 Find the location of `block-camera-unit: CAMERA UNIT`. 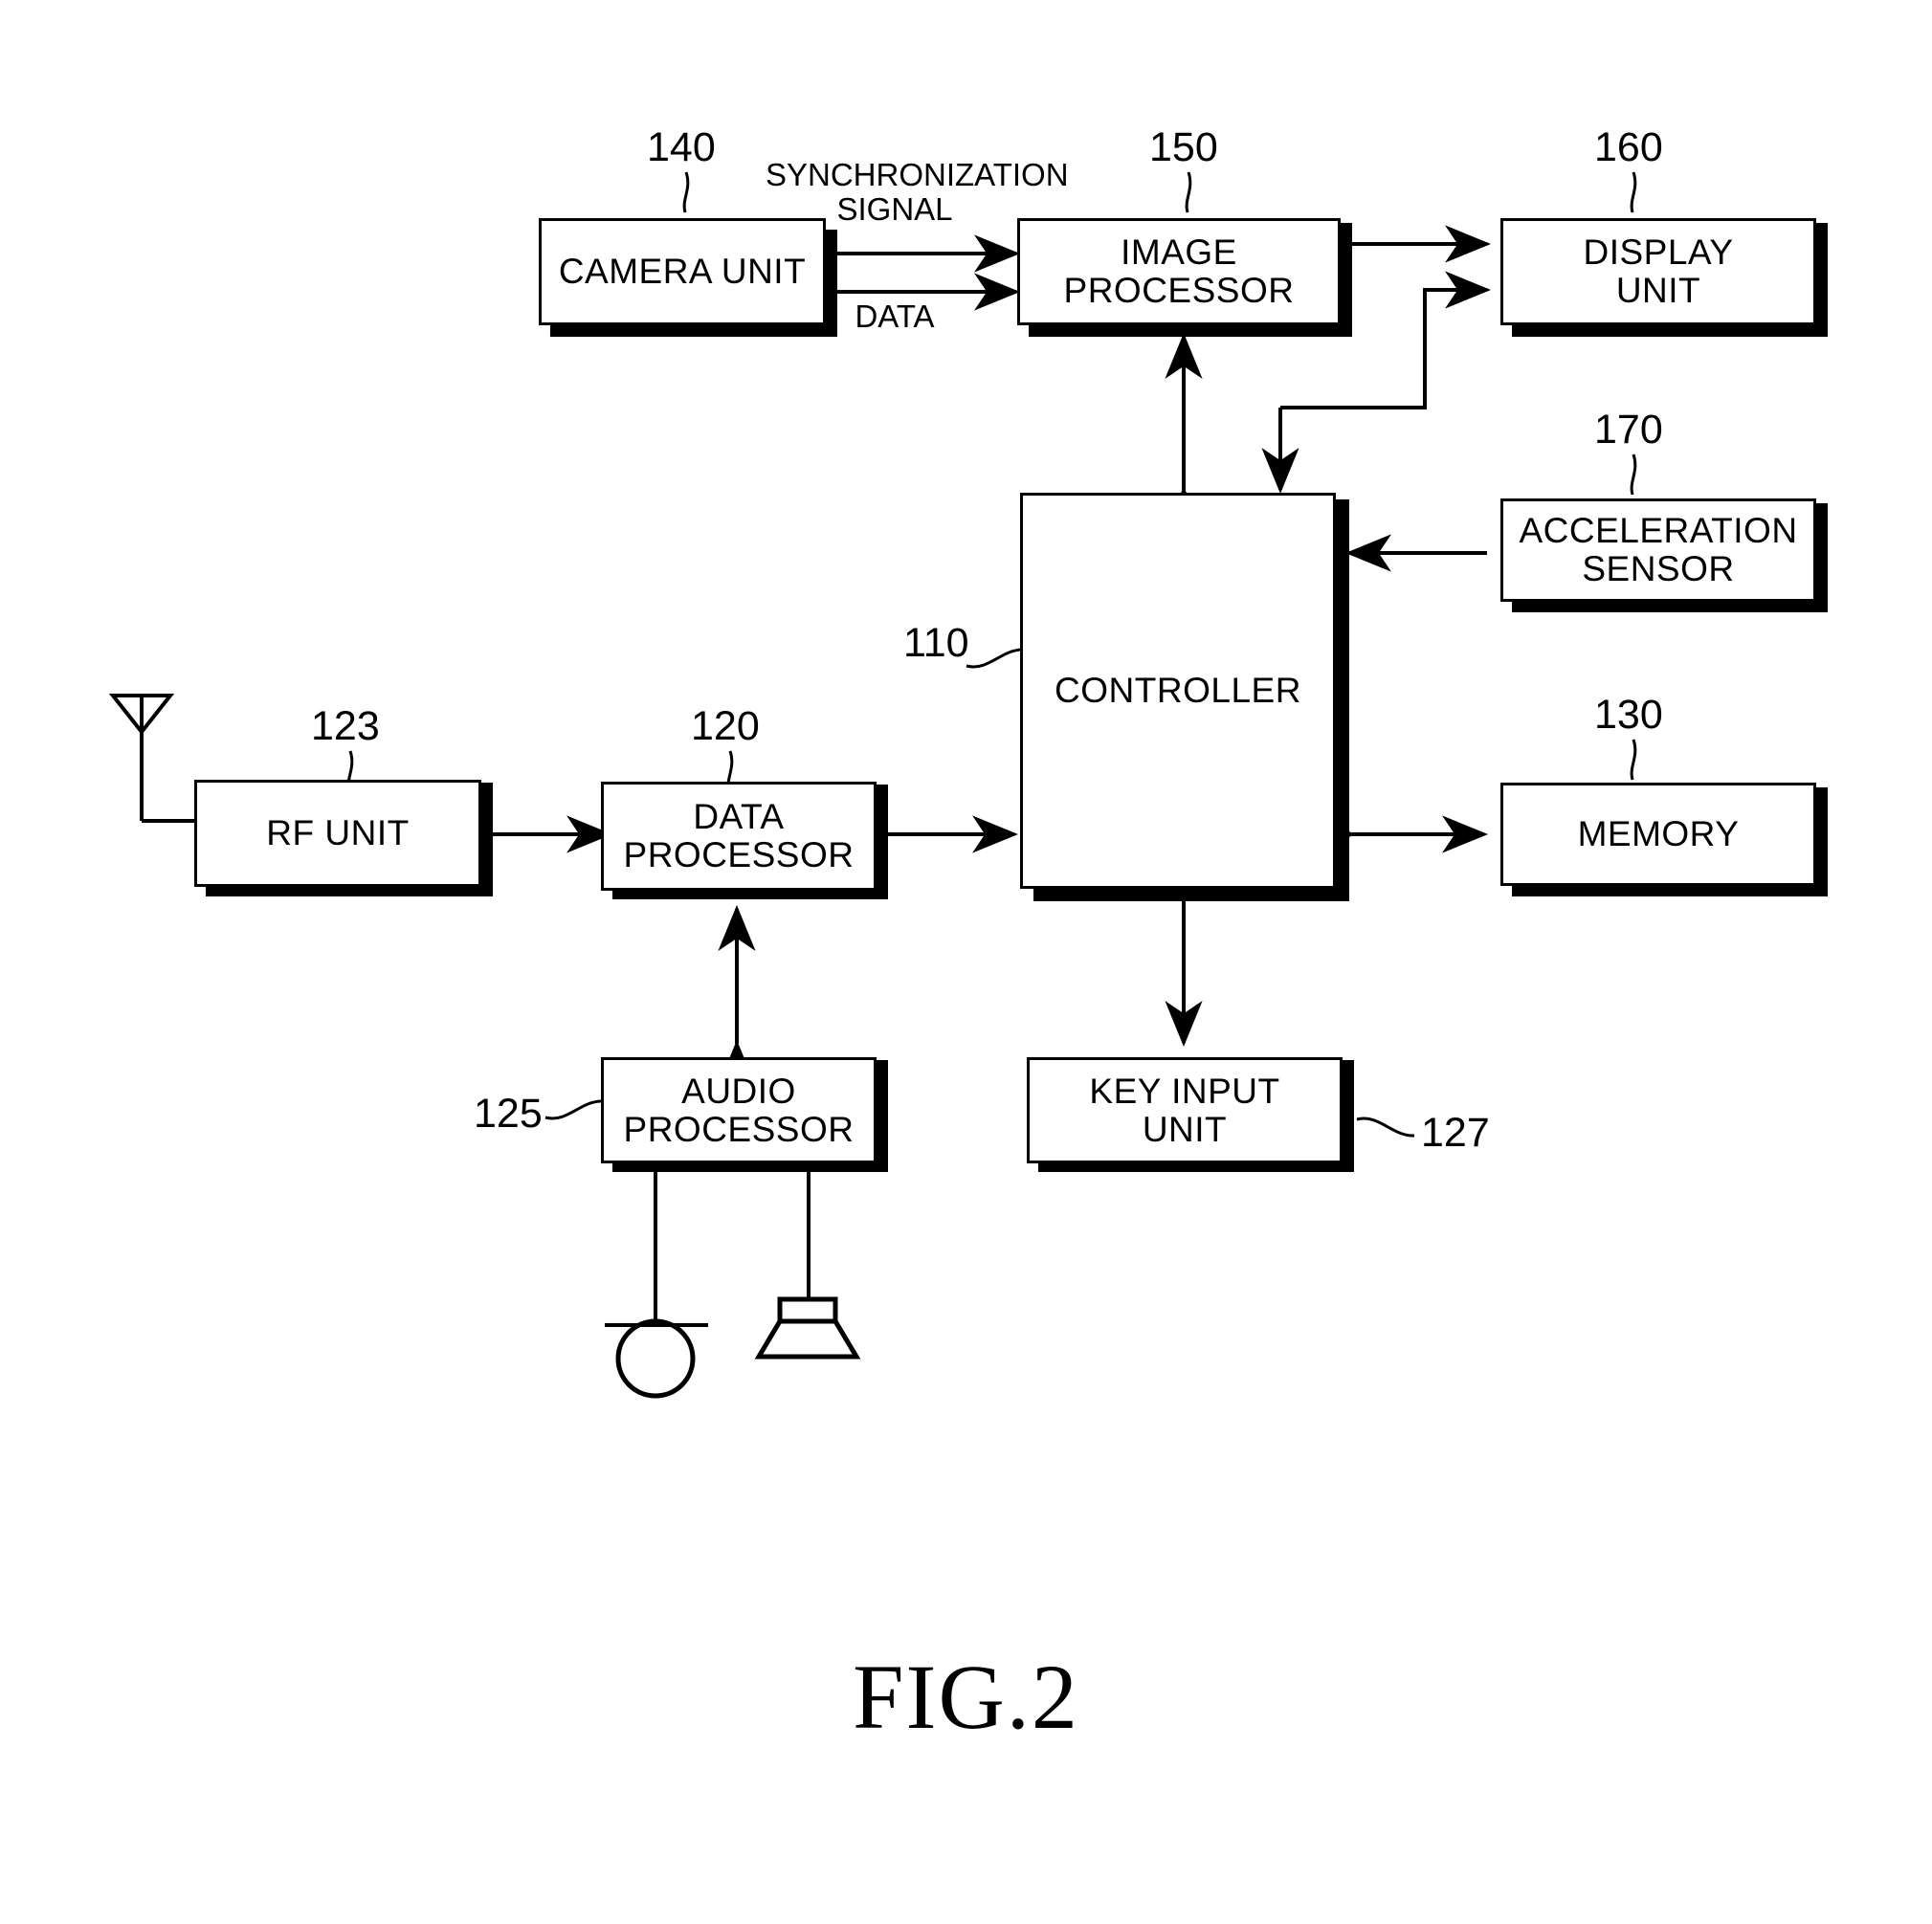

block-camera-unit: CAMERA UNIT is located at coordinates (682, 271).